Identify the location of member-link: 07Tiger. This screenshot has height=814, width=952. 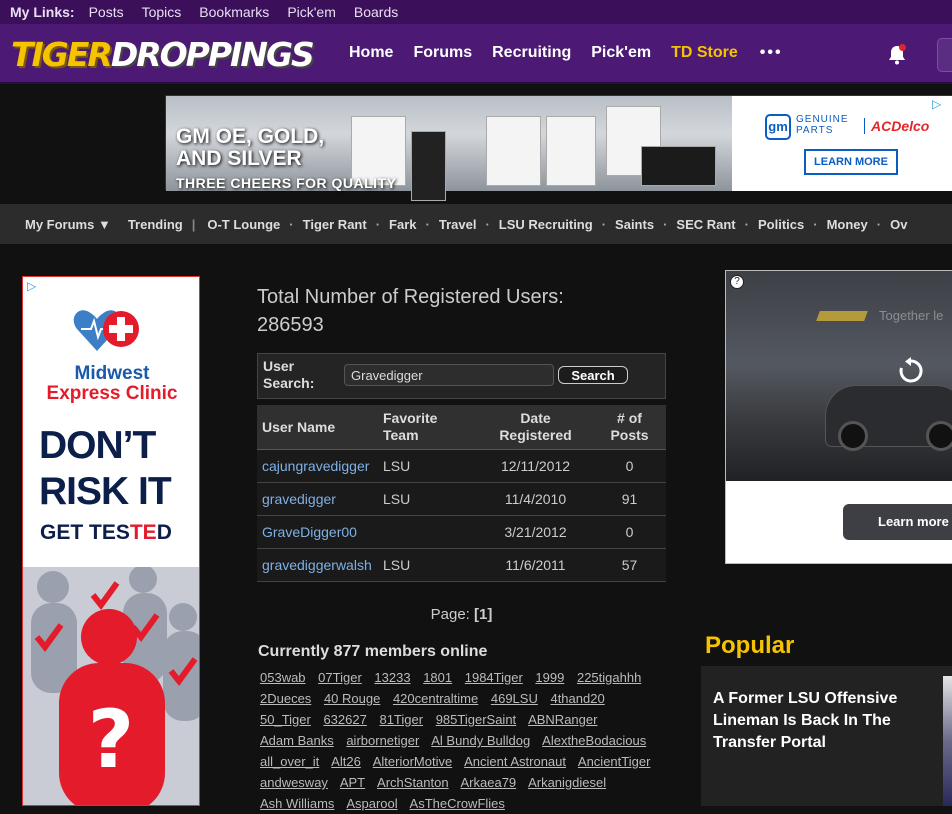
(340, 677).